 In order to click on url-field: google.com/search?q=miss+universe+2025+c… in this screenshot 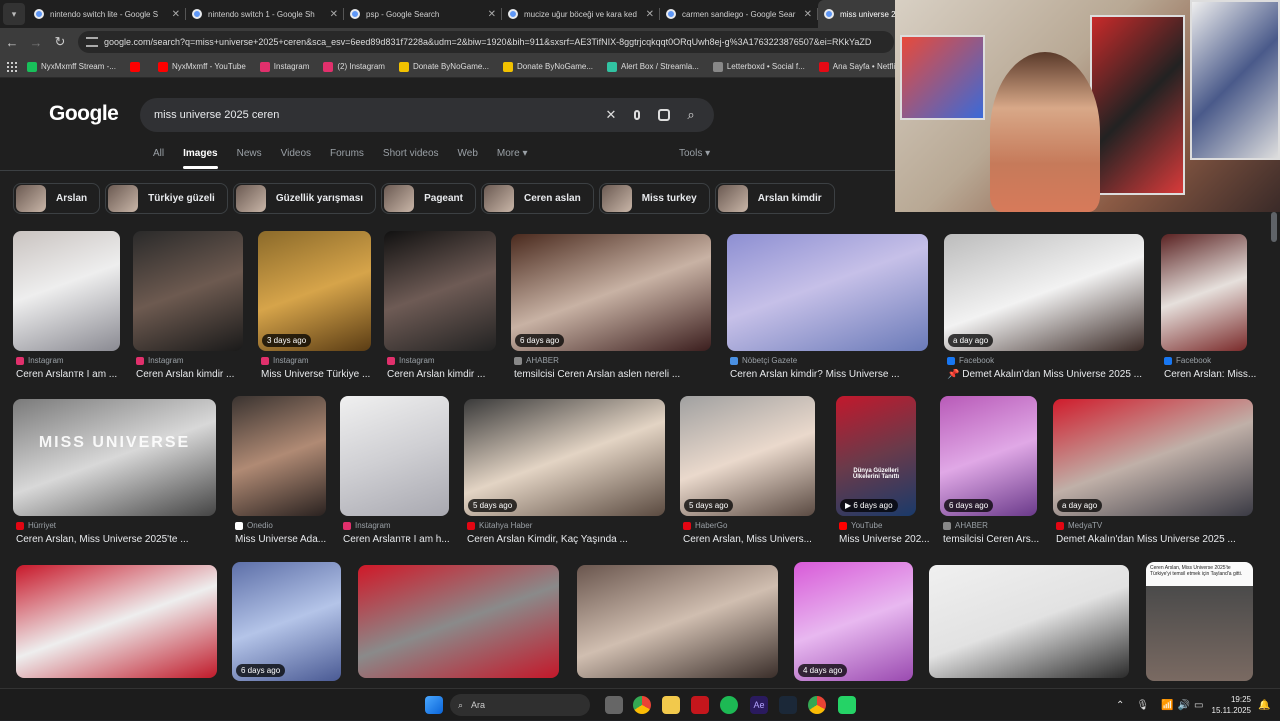, I will do `click(486, 42)`.